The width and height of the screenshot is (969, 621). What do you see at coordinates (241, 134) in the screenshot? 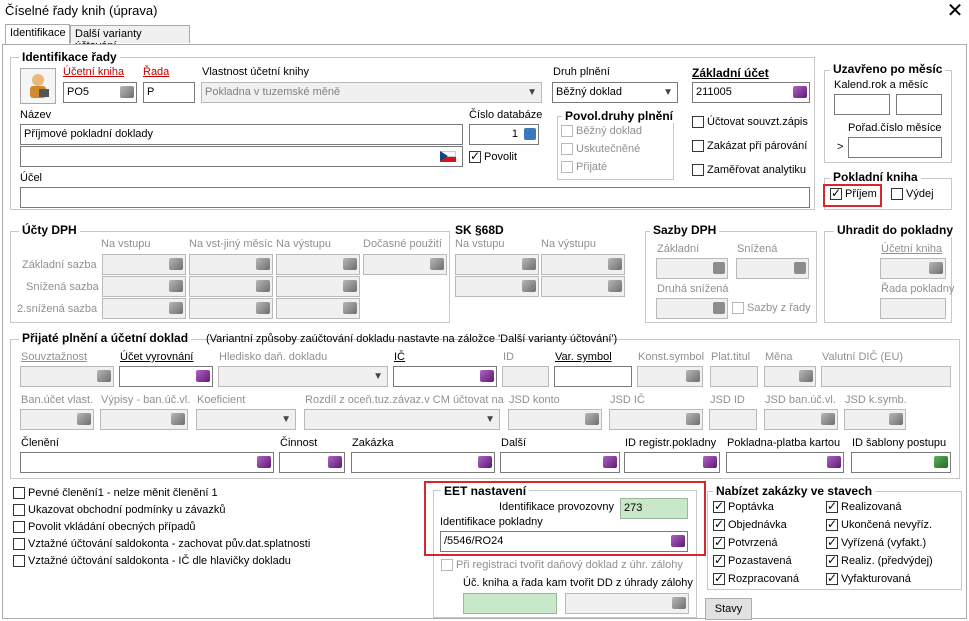
I see `nazev-field: Příjmové pokladní doklady` at bounding box center [241, 134].